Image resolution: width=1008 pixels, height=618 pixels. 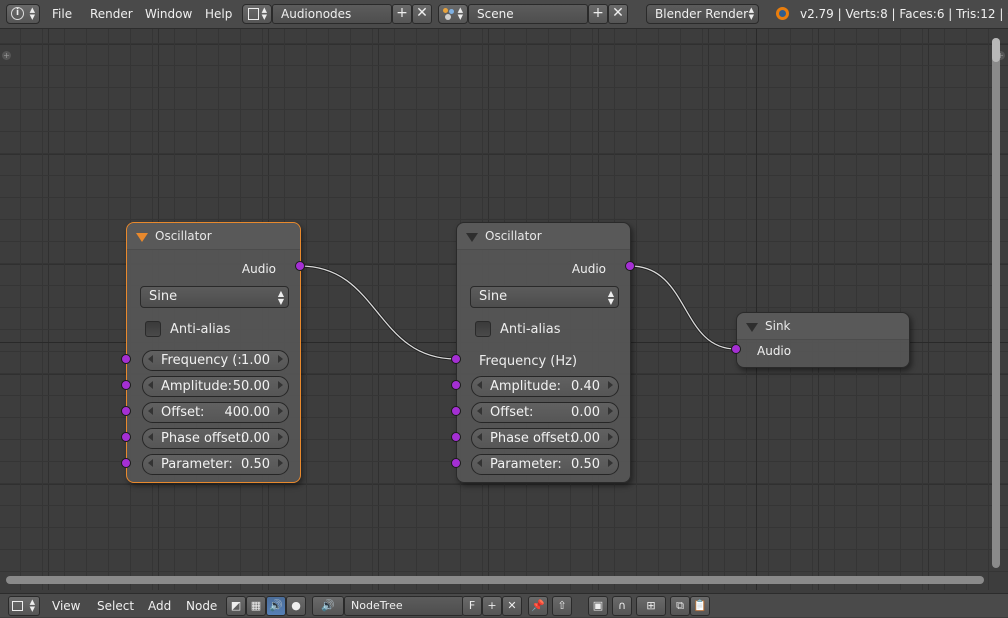 What do you see at coordinates (126, 411) in the screenshot?
I see `osc1-offset-input-socket` at bounding box center [126, 411].